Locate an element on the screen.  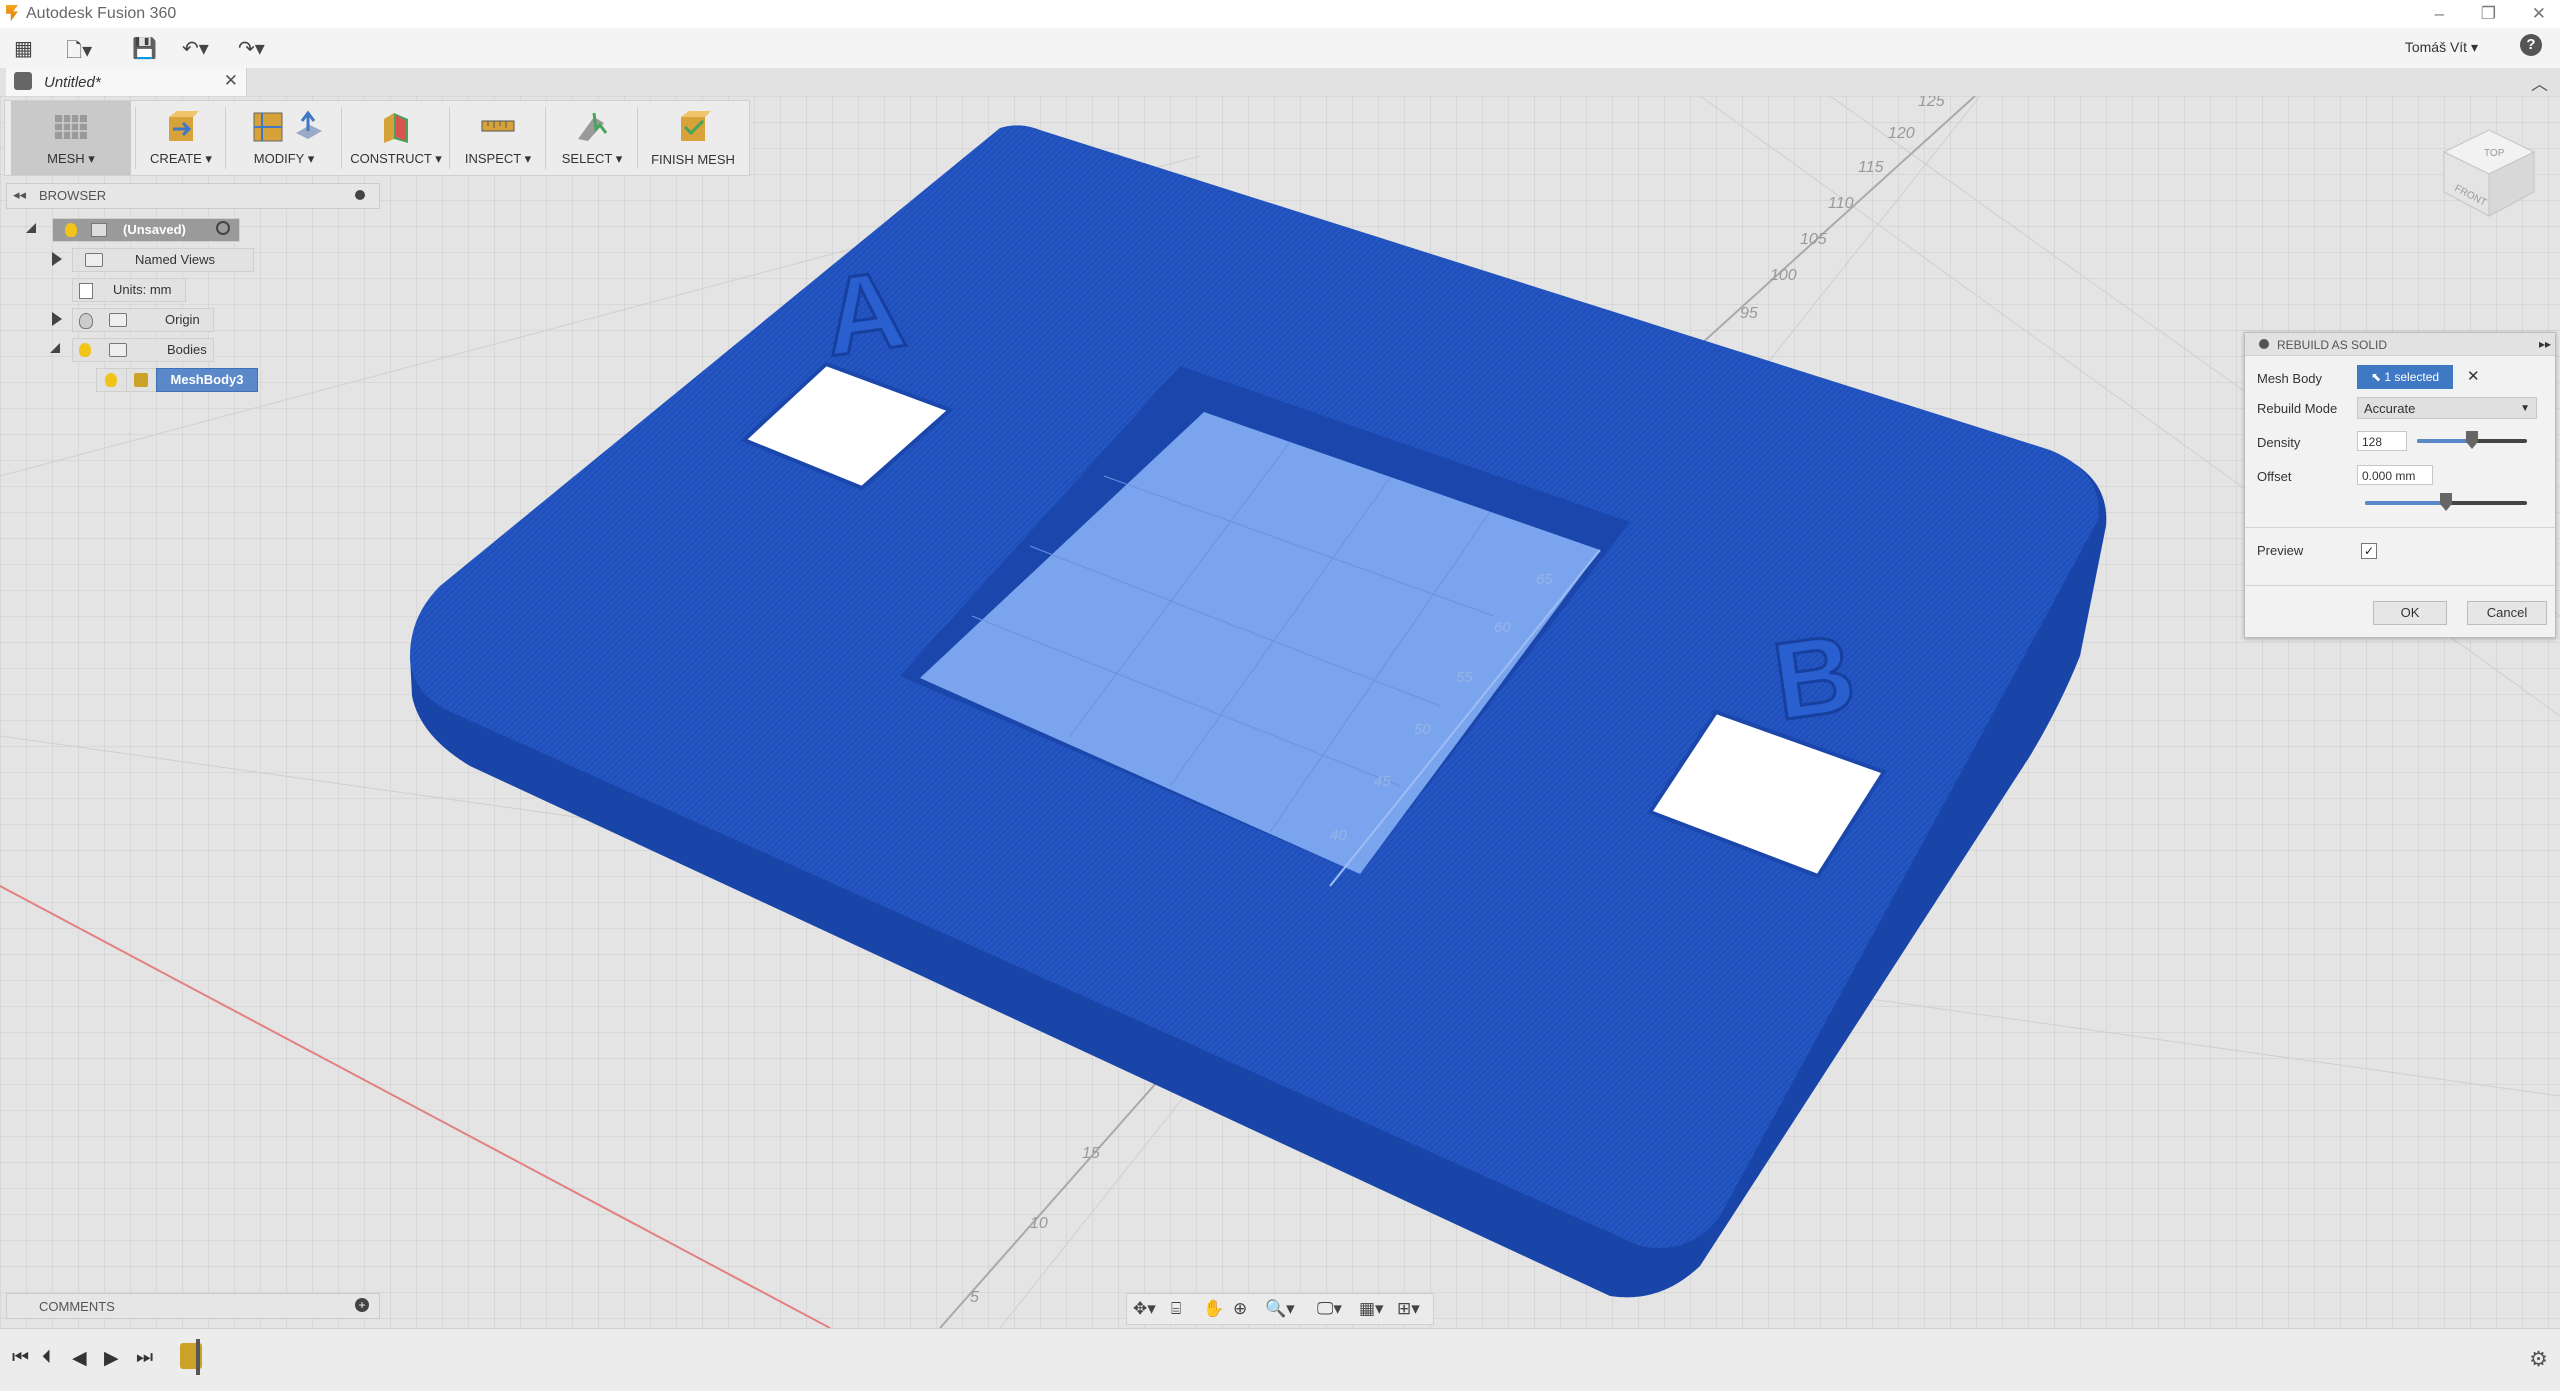
user-account-menu: Tomáš Vít ▾ is located at coordinates (2441, 47).